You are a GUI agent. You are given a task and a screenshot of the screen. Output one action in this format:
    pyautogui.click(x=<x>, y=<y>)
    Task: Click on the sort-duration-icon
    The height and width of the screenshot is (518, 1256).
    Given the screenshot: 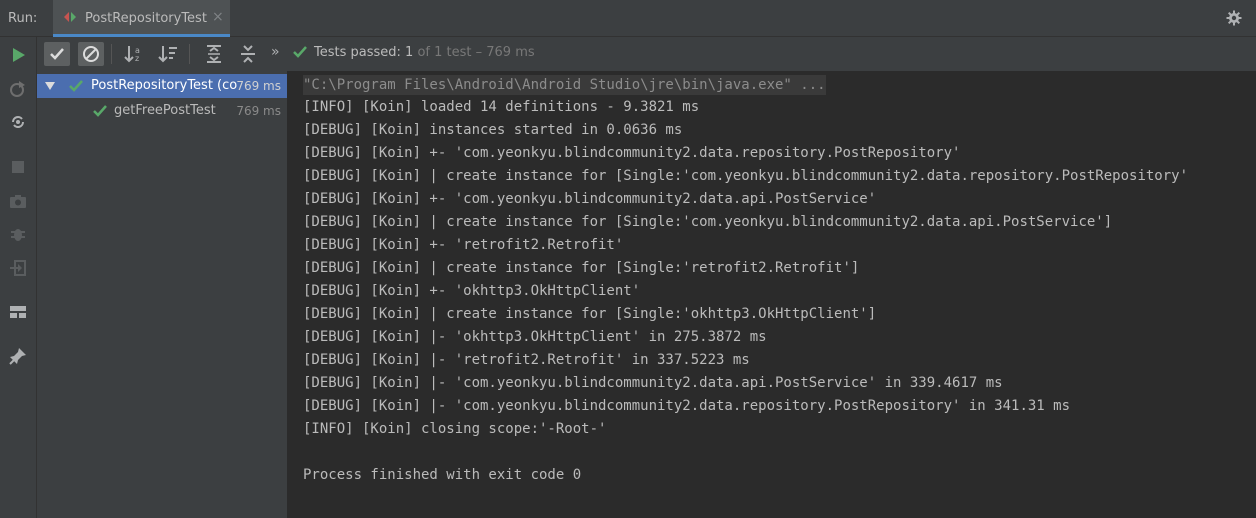 What is the action you would take?
    pyautogui.click(x=167, y=54)
    